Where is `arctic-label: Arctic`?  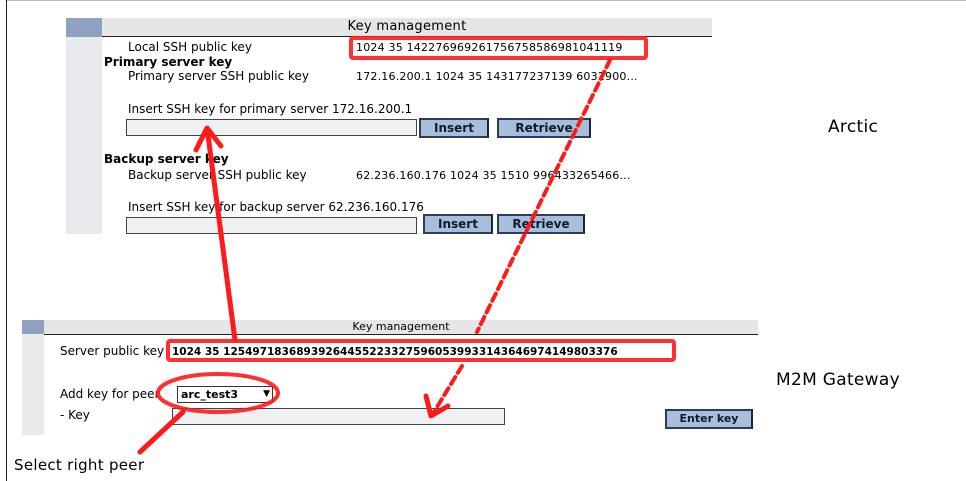
arctic-label: Arctic is located at coordinates (853, 127).